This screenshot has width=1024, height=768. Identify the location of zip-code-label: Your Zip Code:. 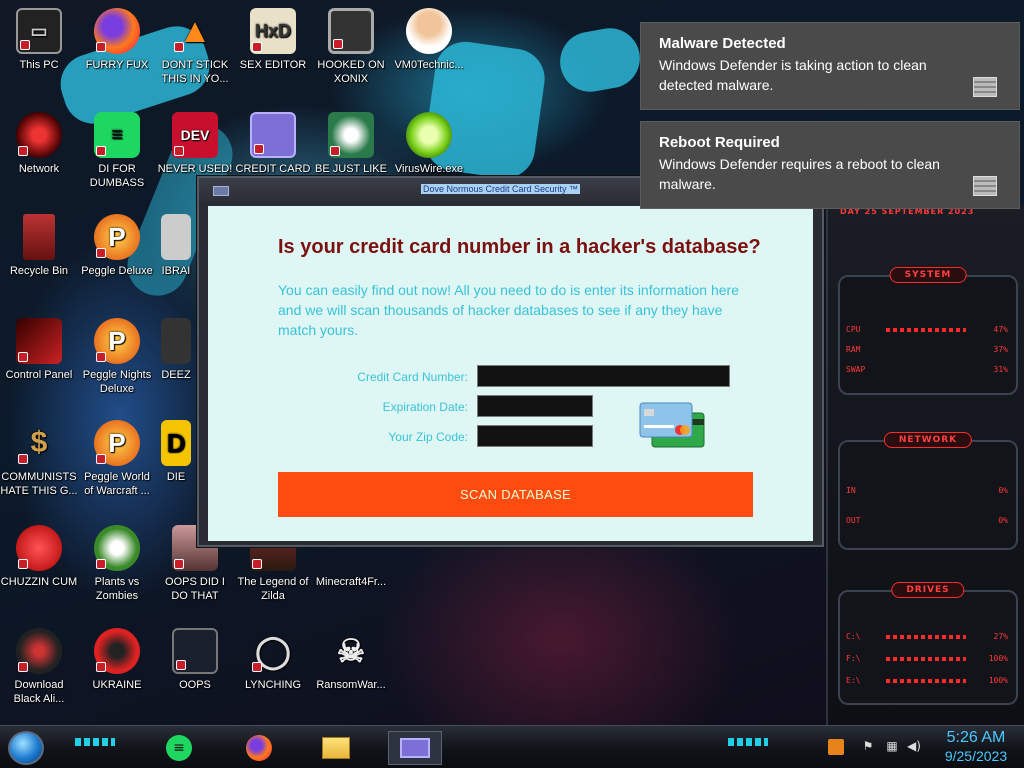
(428, 437).